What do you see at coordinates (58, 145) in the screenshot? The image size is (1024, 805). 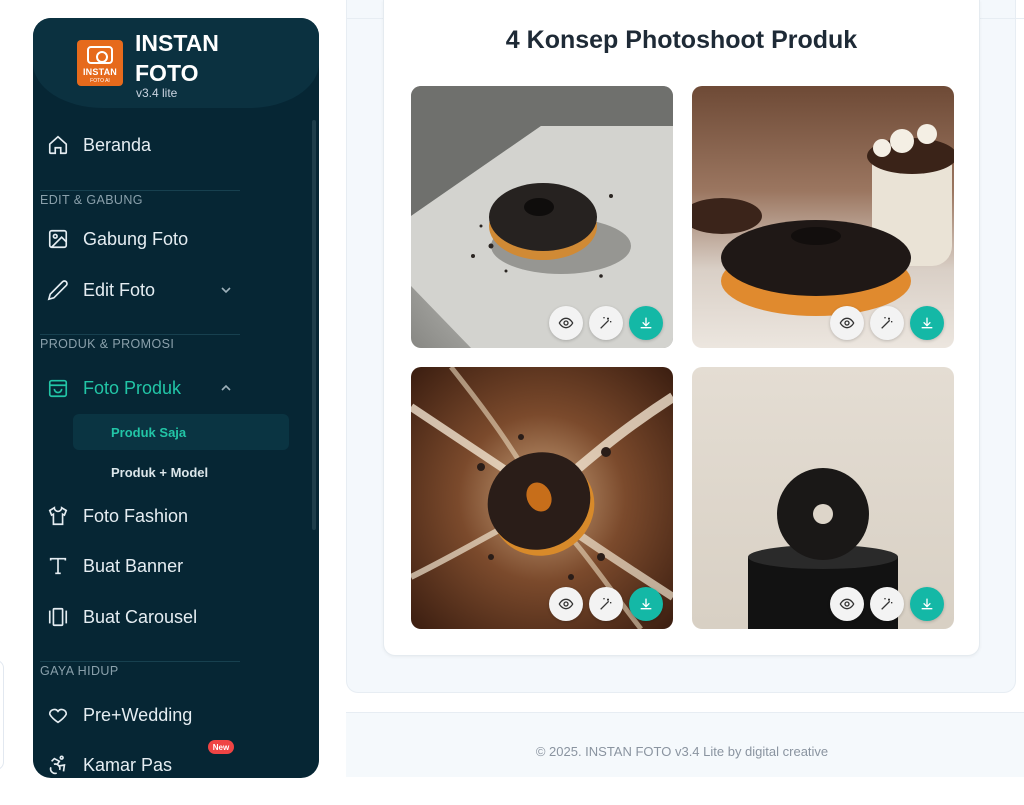 I see `home-icon` at bounding box center [58, 145].